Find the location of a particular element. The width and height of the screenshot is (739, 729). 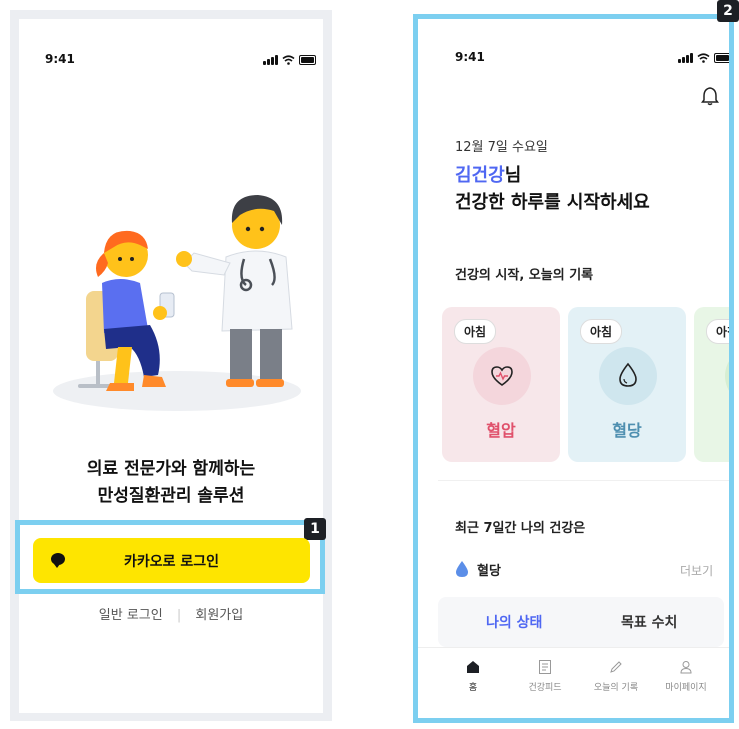

drop-icon-circle is located at coordinates (628, 376).